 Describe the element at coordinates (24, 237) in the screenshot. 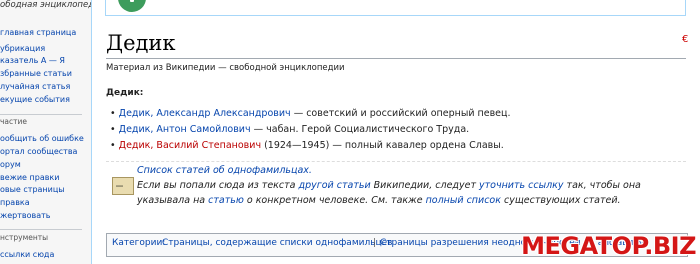

I see `tools-heading: нструменты` at that location.